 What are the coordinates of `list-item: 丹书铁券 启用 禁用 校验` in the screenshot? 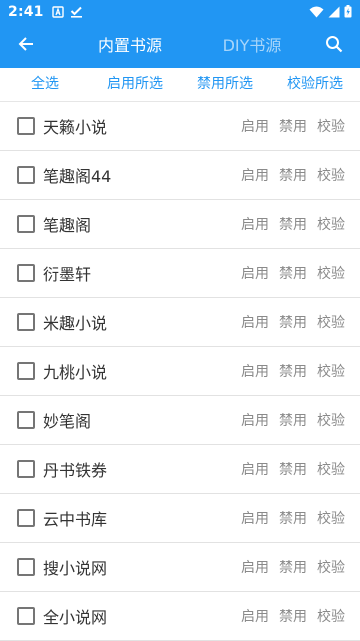 It's located at (180, 469).